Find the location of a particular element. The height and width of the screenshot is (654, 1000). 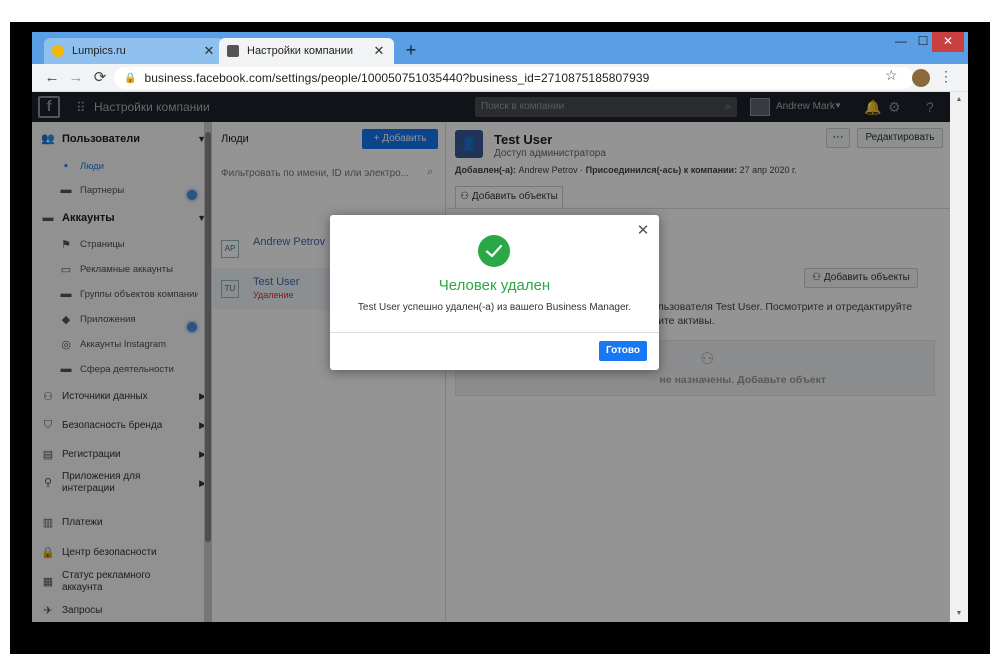

bookmark-star-icon: ☆ is located at coordinates (891, 75).